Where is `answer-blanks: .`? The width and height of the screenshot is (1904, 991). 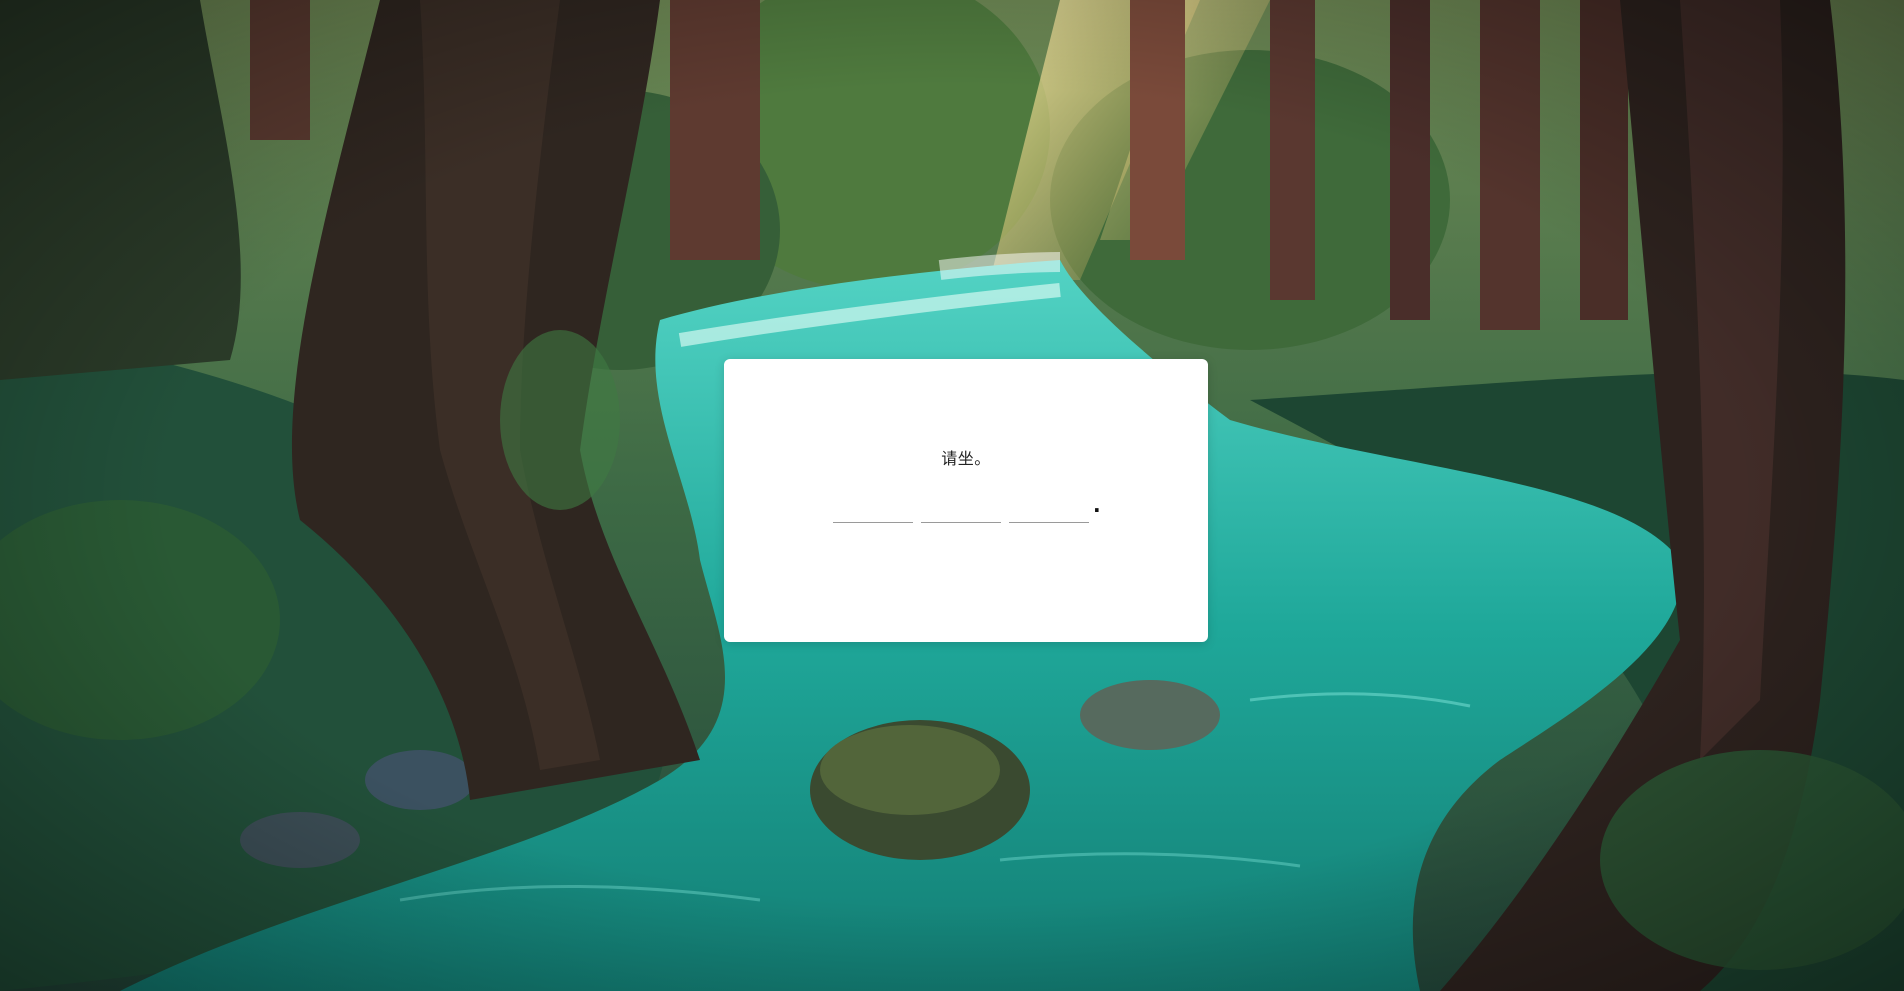 answer-blanks: . is located at coordinates (967, 508).